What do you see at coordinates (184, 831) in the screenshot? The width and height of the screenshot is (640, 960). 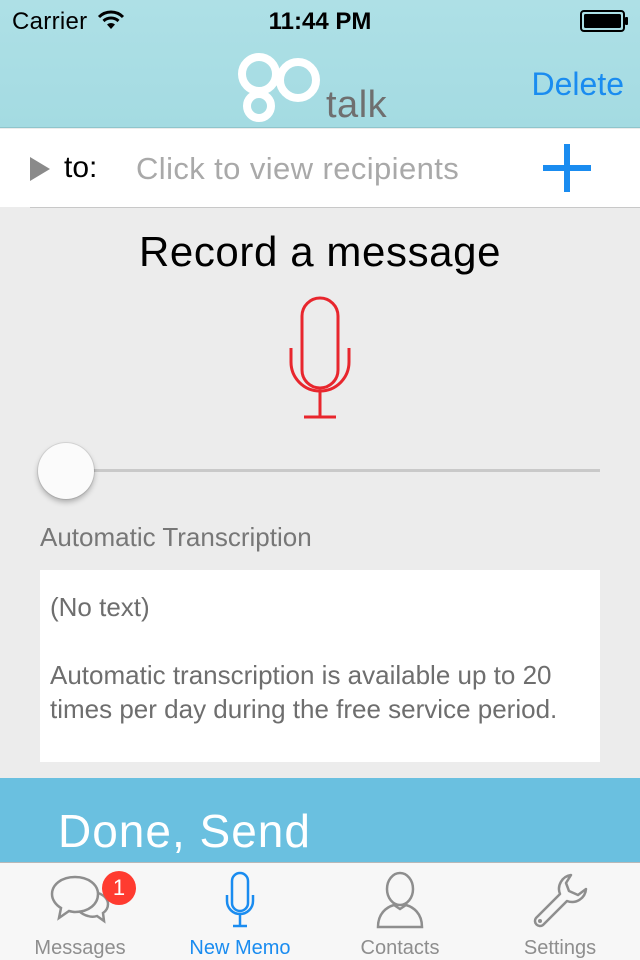 I see `done-send-label: Done, Send` at bounding box center [184, 831].